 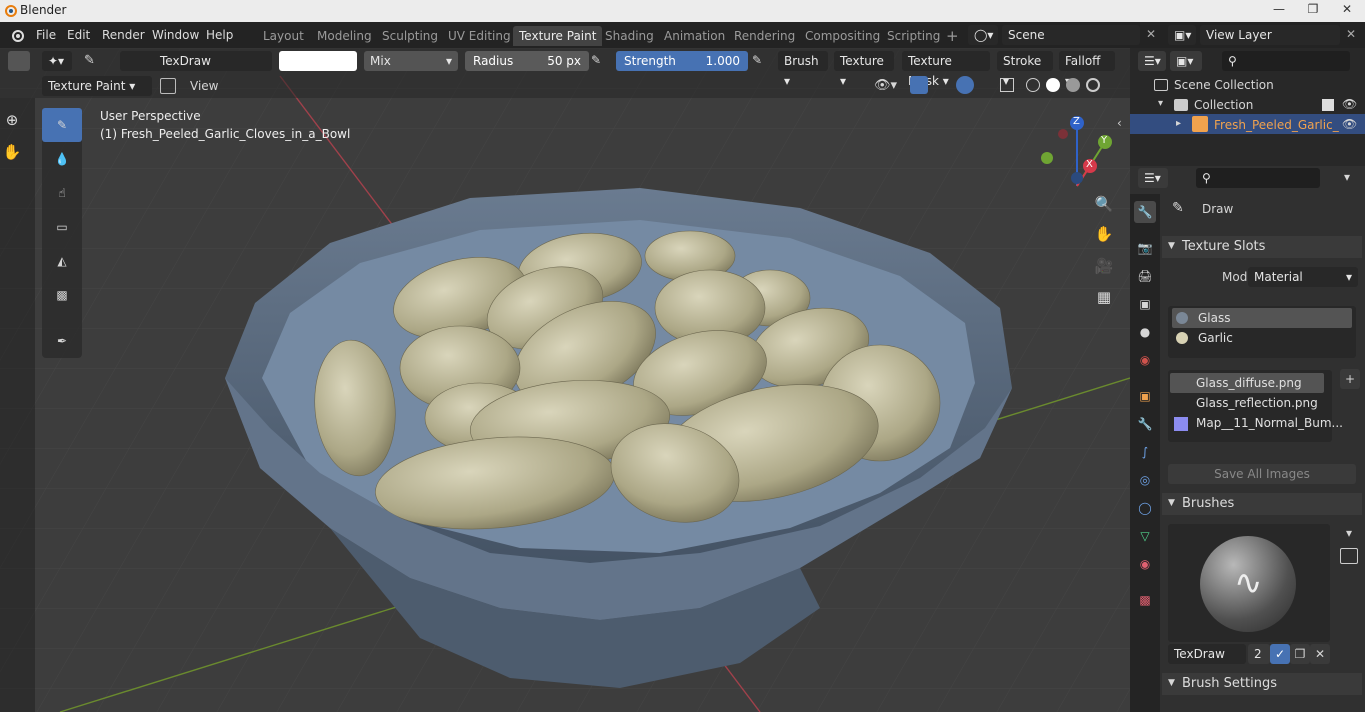 I want to click on material-shading-icon, so click(x=1073, y=85).